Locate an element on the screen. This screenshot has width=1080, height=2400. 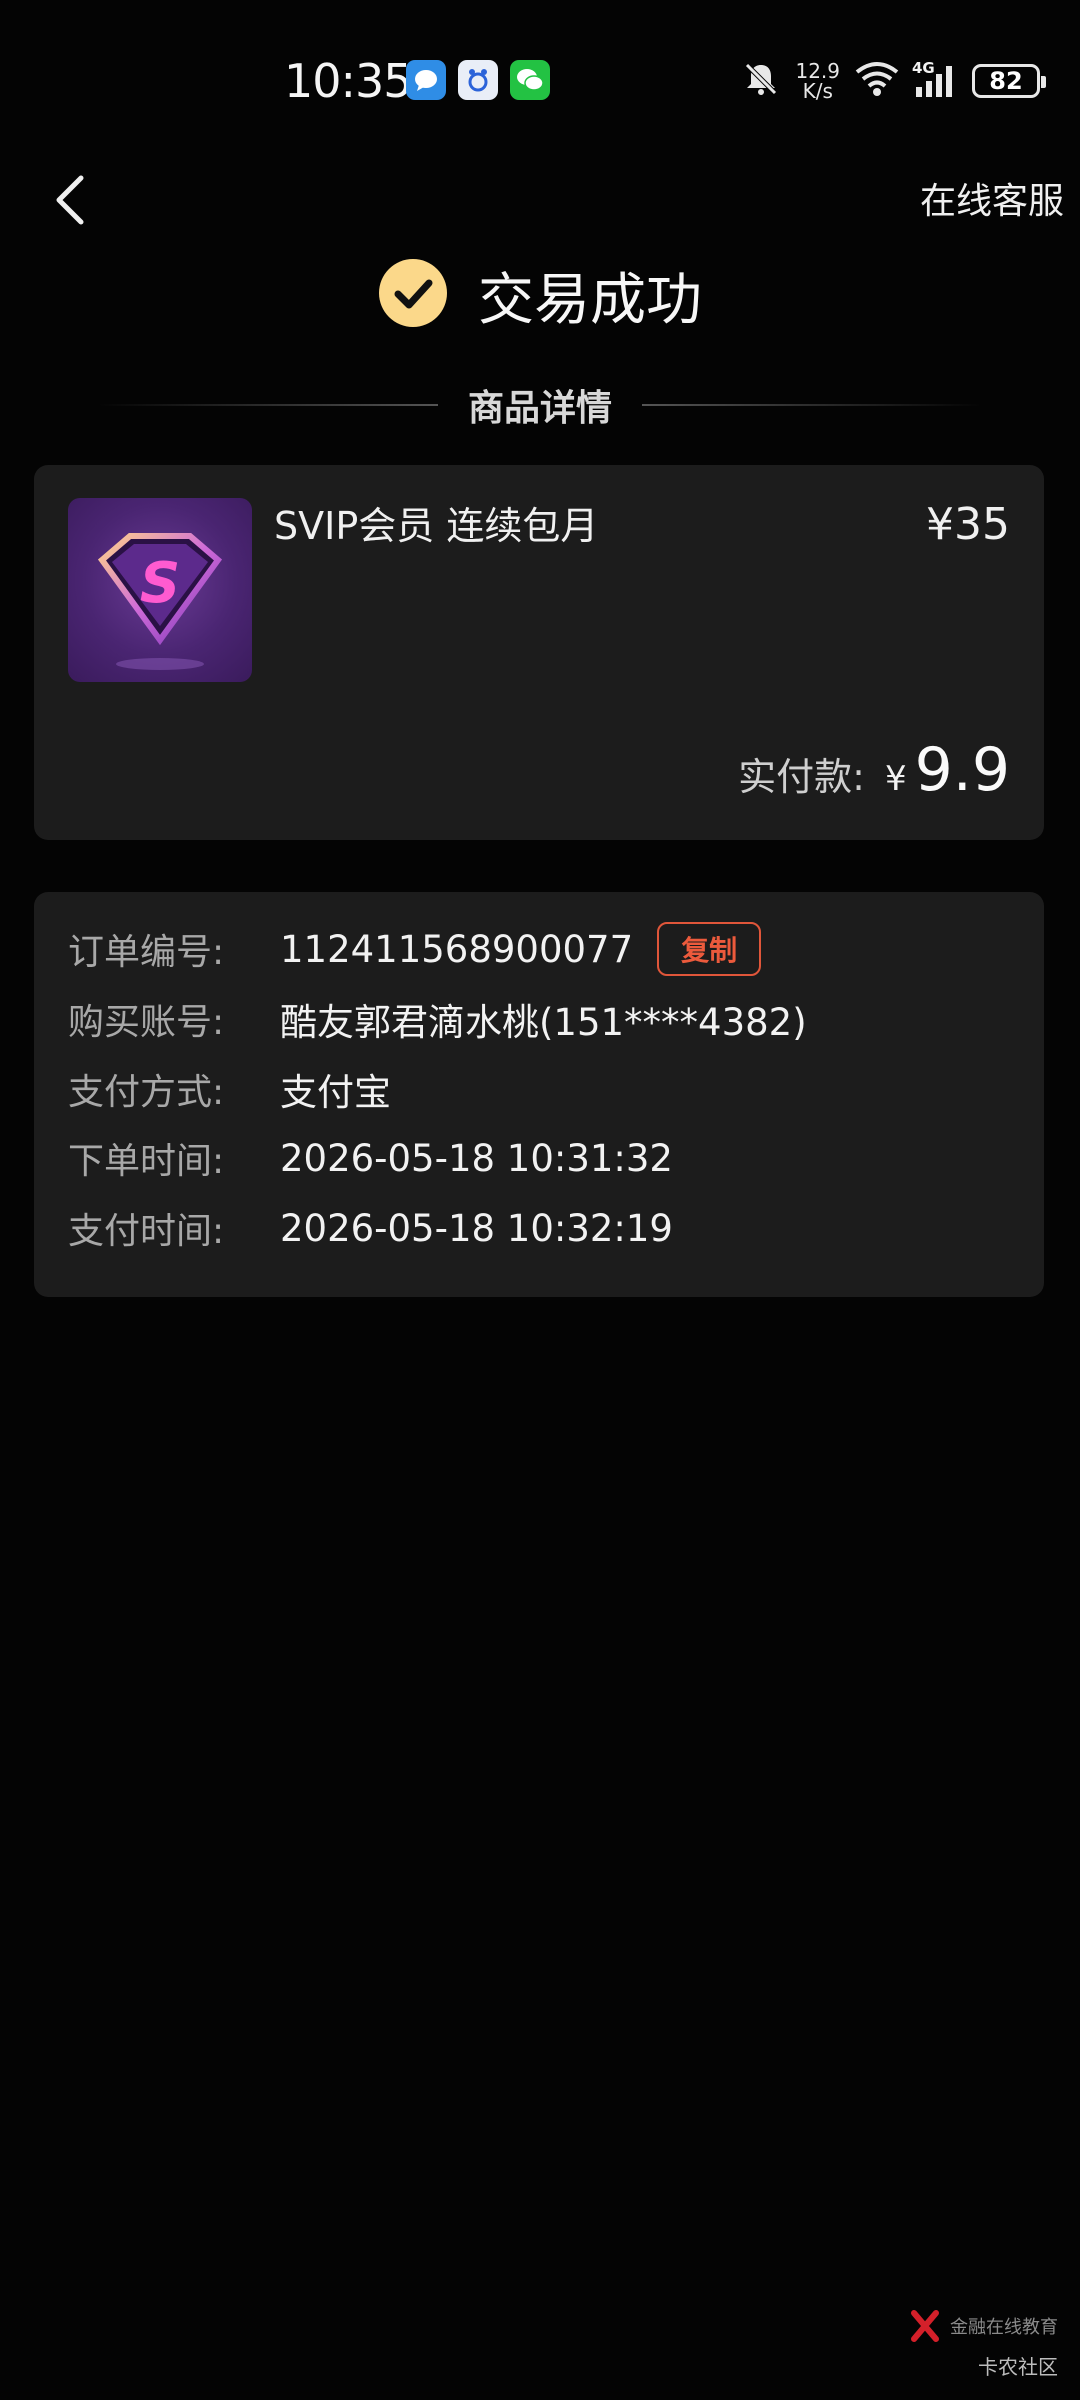
paid-label: 实付款: is located at coordinates (801, 777).